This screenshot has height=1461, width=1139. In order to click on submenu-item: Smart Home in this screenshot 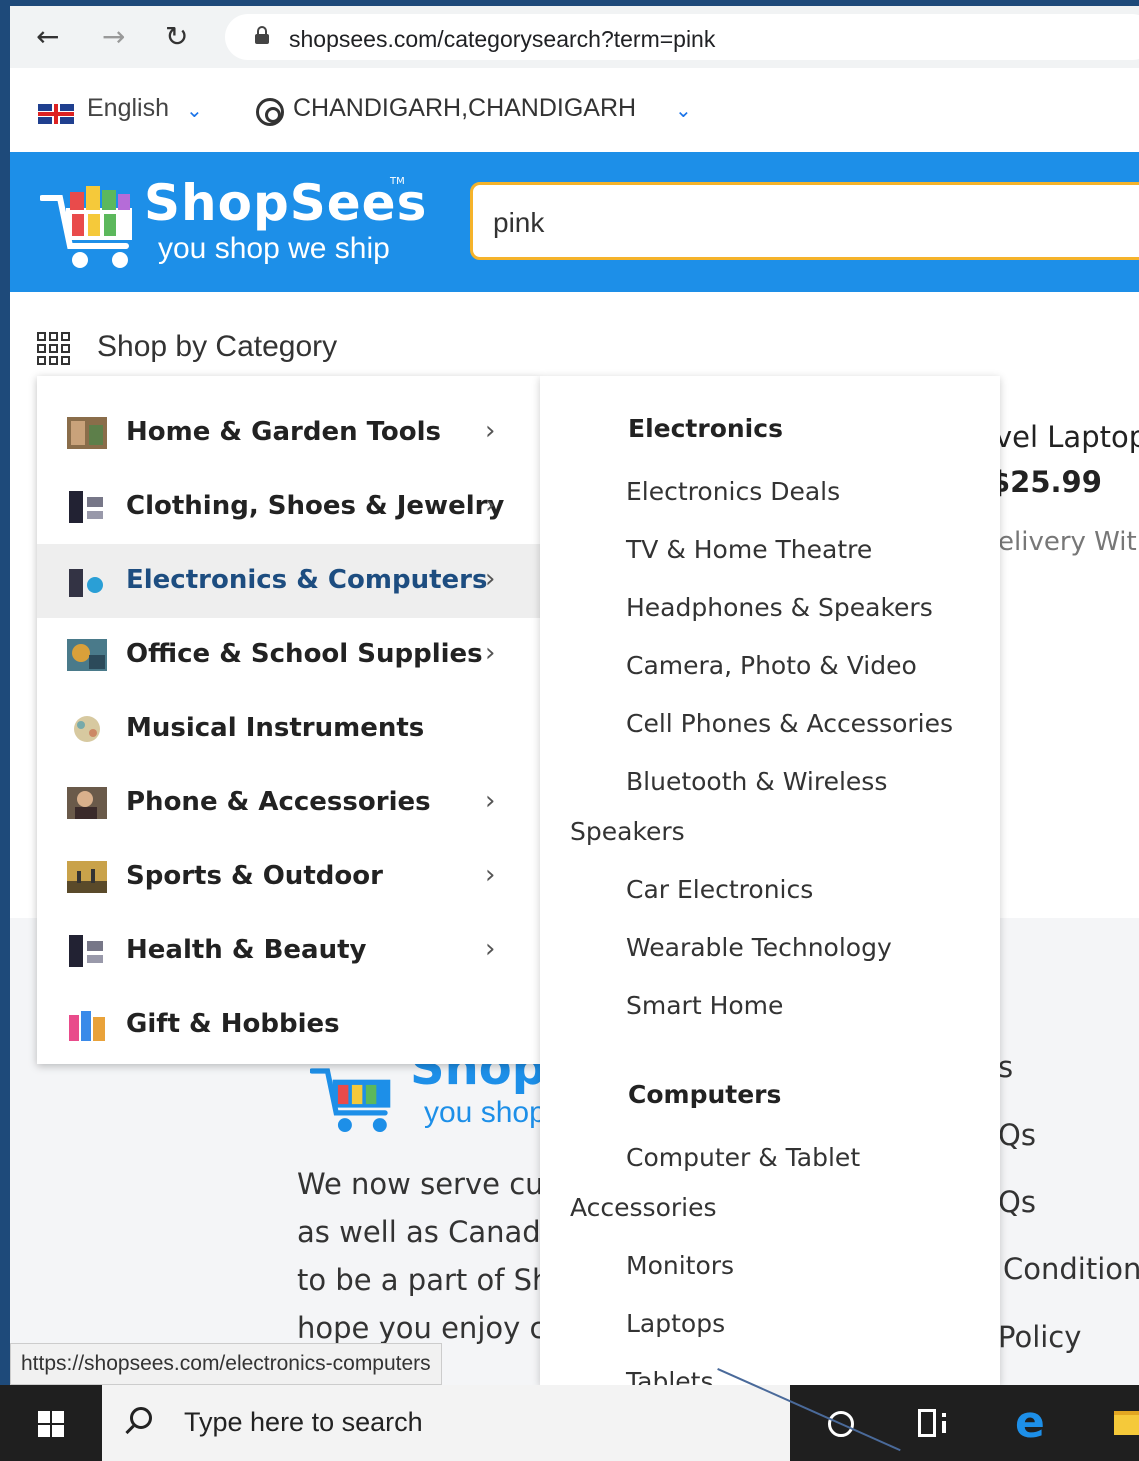, I will do `click(704, 1005)`.